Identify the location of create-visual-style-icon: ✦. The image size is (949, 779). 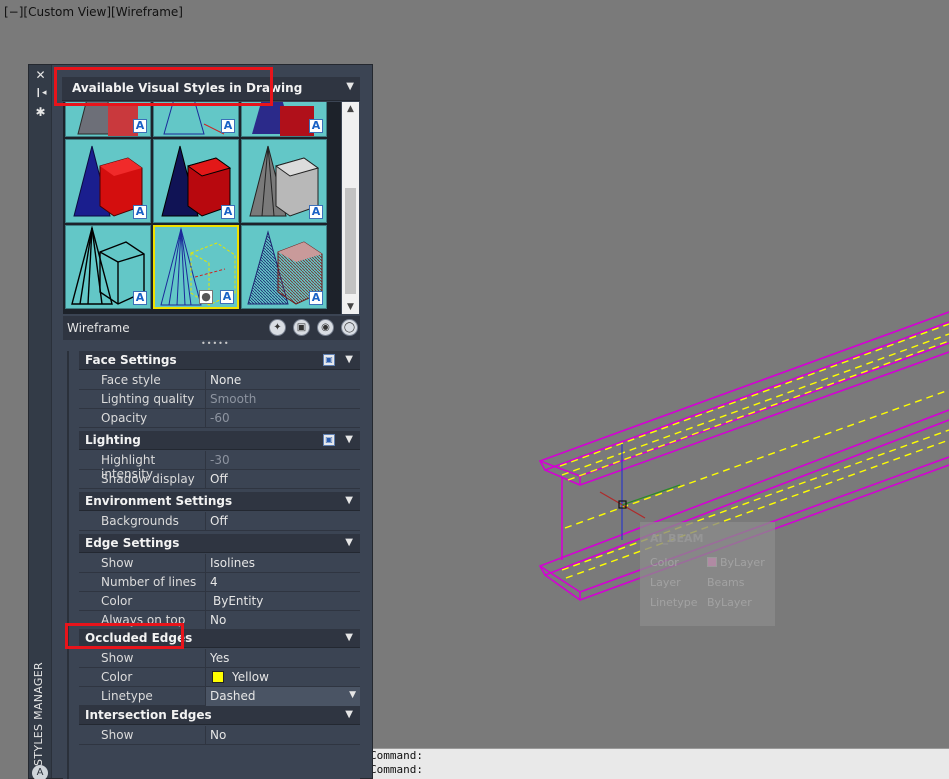
(277, 327).